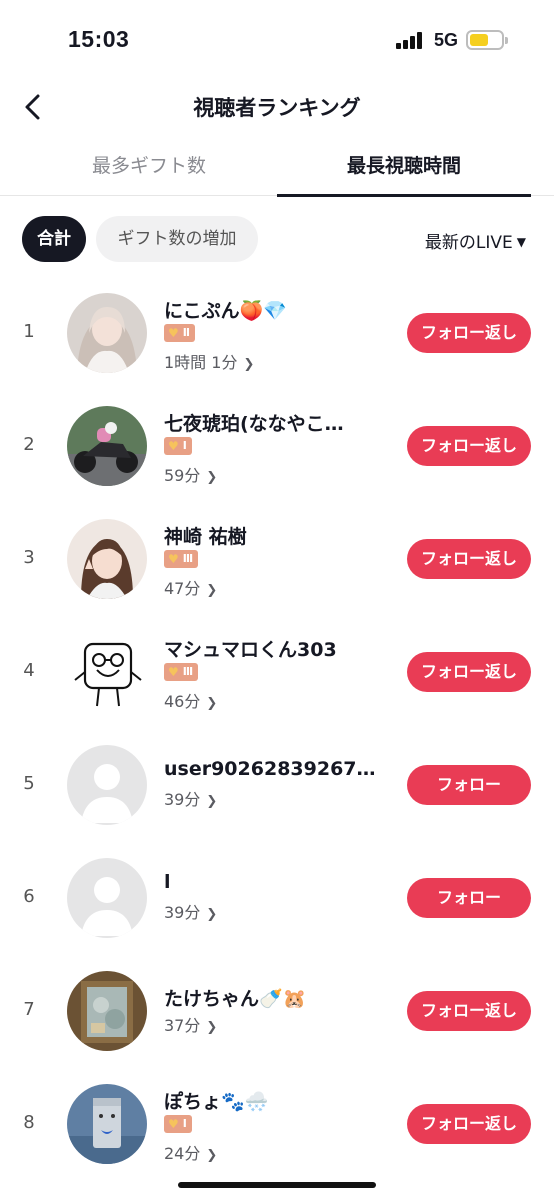  What do you see at coordinates (177, 239) in the screenshot?
I see `filter-chip-gift-increase: ギフト数の増加` at bounding box center [177, 239].